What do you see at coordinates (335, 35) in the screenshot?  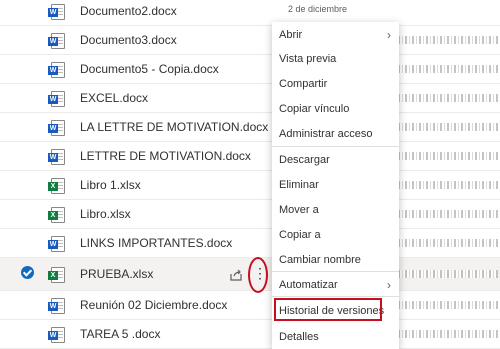 I see `menu-item-open: Abrir ›` at bounding box center [335, 35].